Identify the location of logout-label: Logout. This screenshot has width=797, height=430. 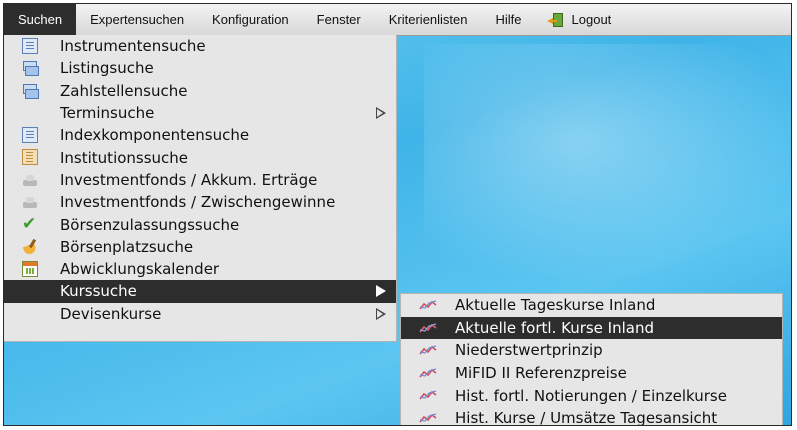
(591, 19).